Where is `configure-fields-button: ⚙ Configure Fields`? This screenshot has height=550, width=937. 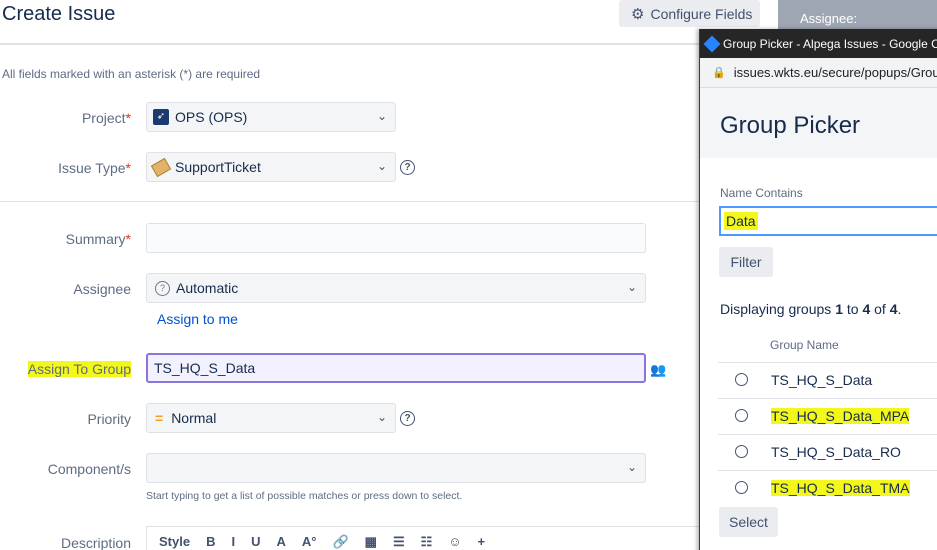 configure-fields-button: ⚙ Configure Fields is located at coordinates (689, 13).